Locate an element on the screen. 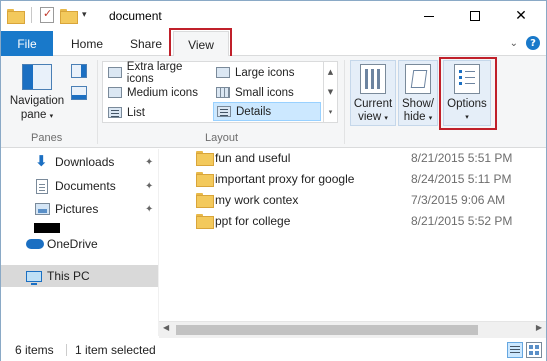  details-view-icon is located at coordinates (515, 350).